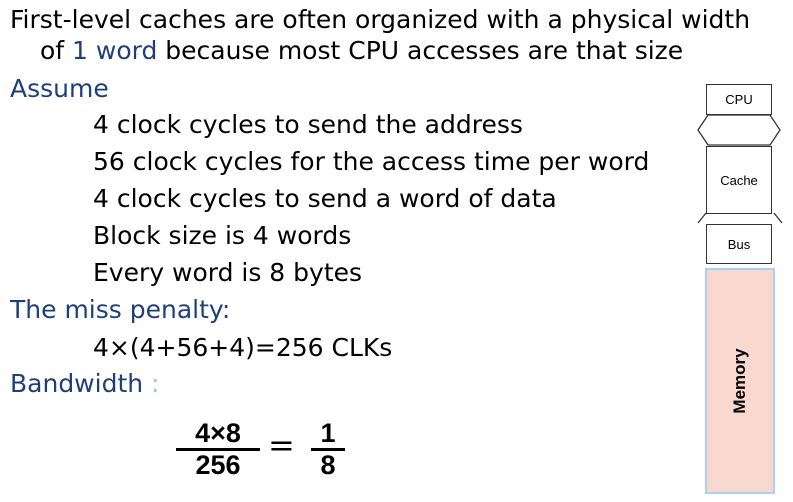 The image size is (793, 502). What do you see at coordinates (740, 218) in the screenshot?
I see `cache-bus-link-arrow` at bounding box center [740, 218].